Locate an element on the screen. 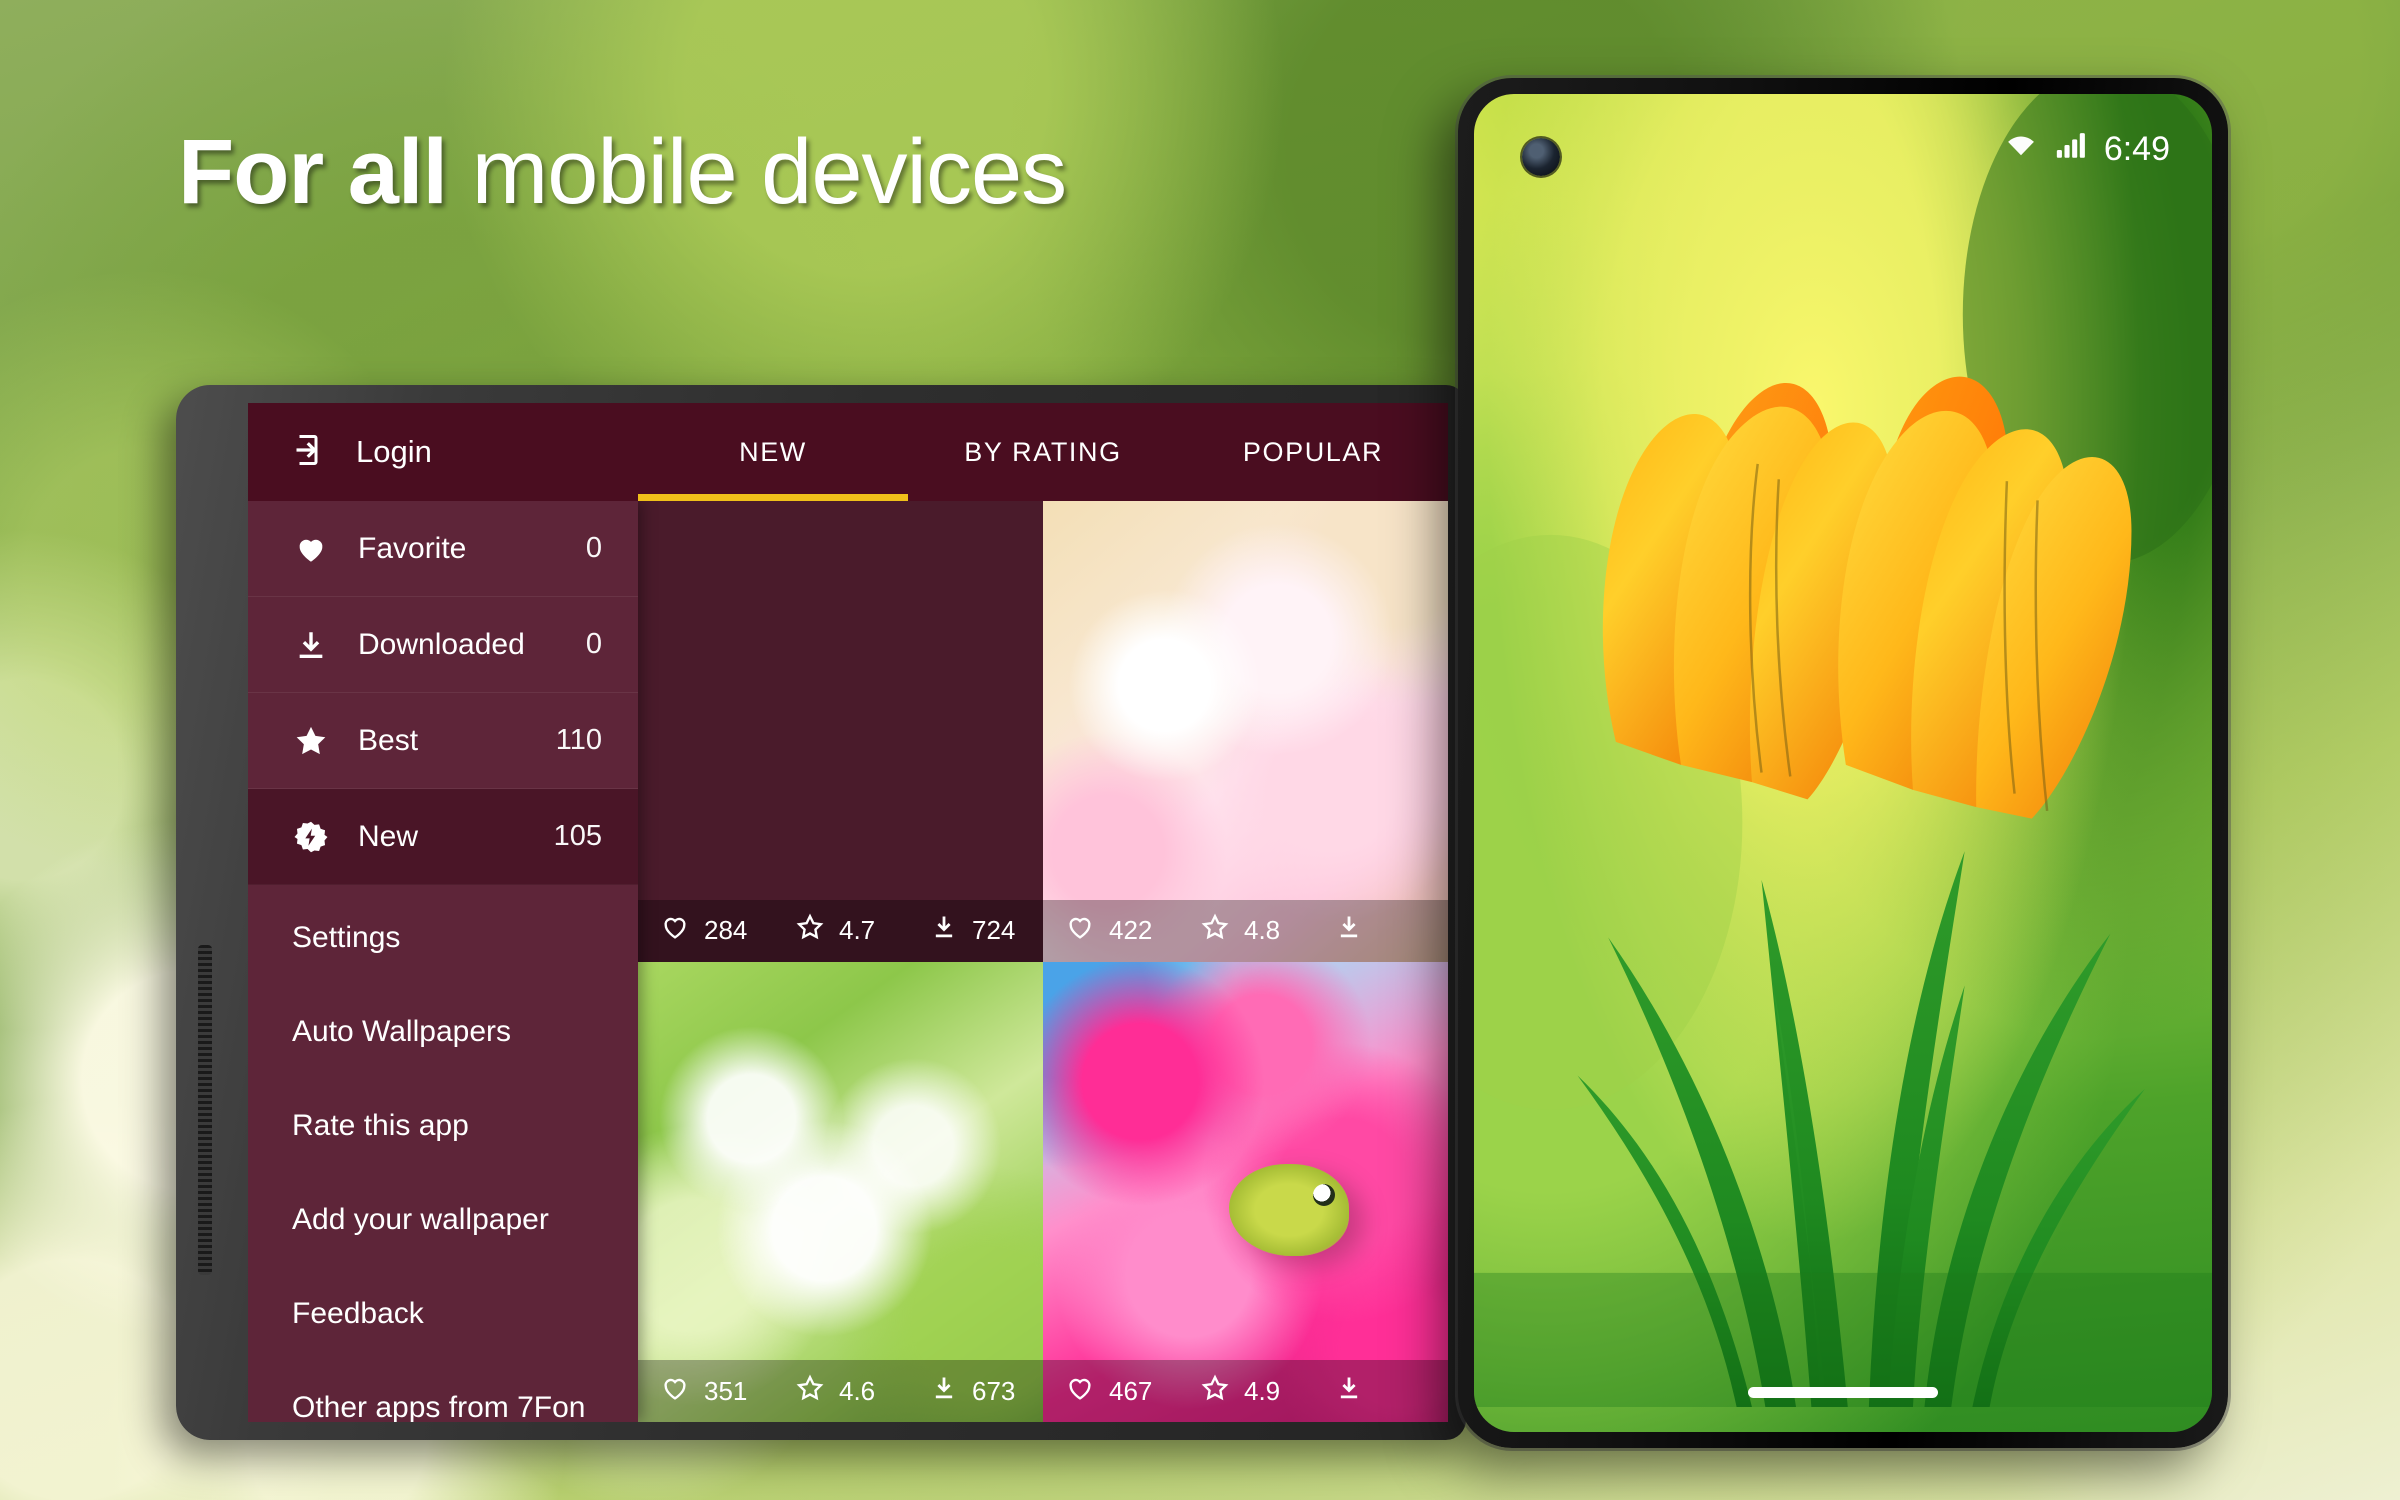  sidebar-count: 105 is located at coordinates (577, 836).